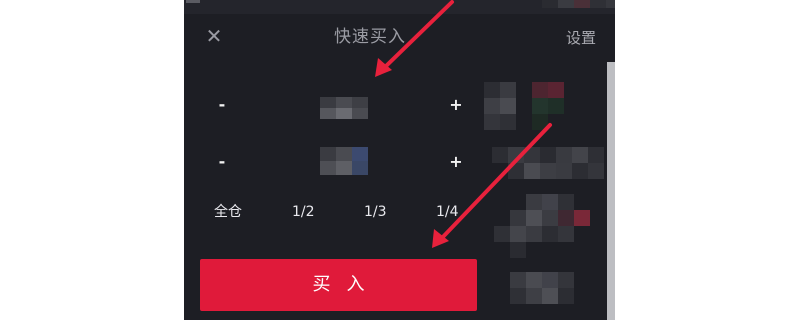 This screenshot has height=320, width=800. I want to click on quantity-minus-button: -, so click(222, 162).